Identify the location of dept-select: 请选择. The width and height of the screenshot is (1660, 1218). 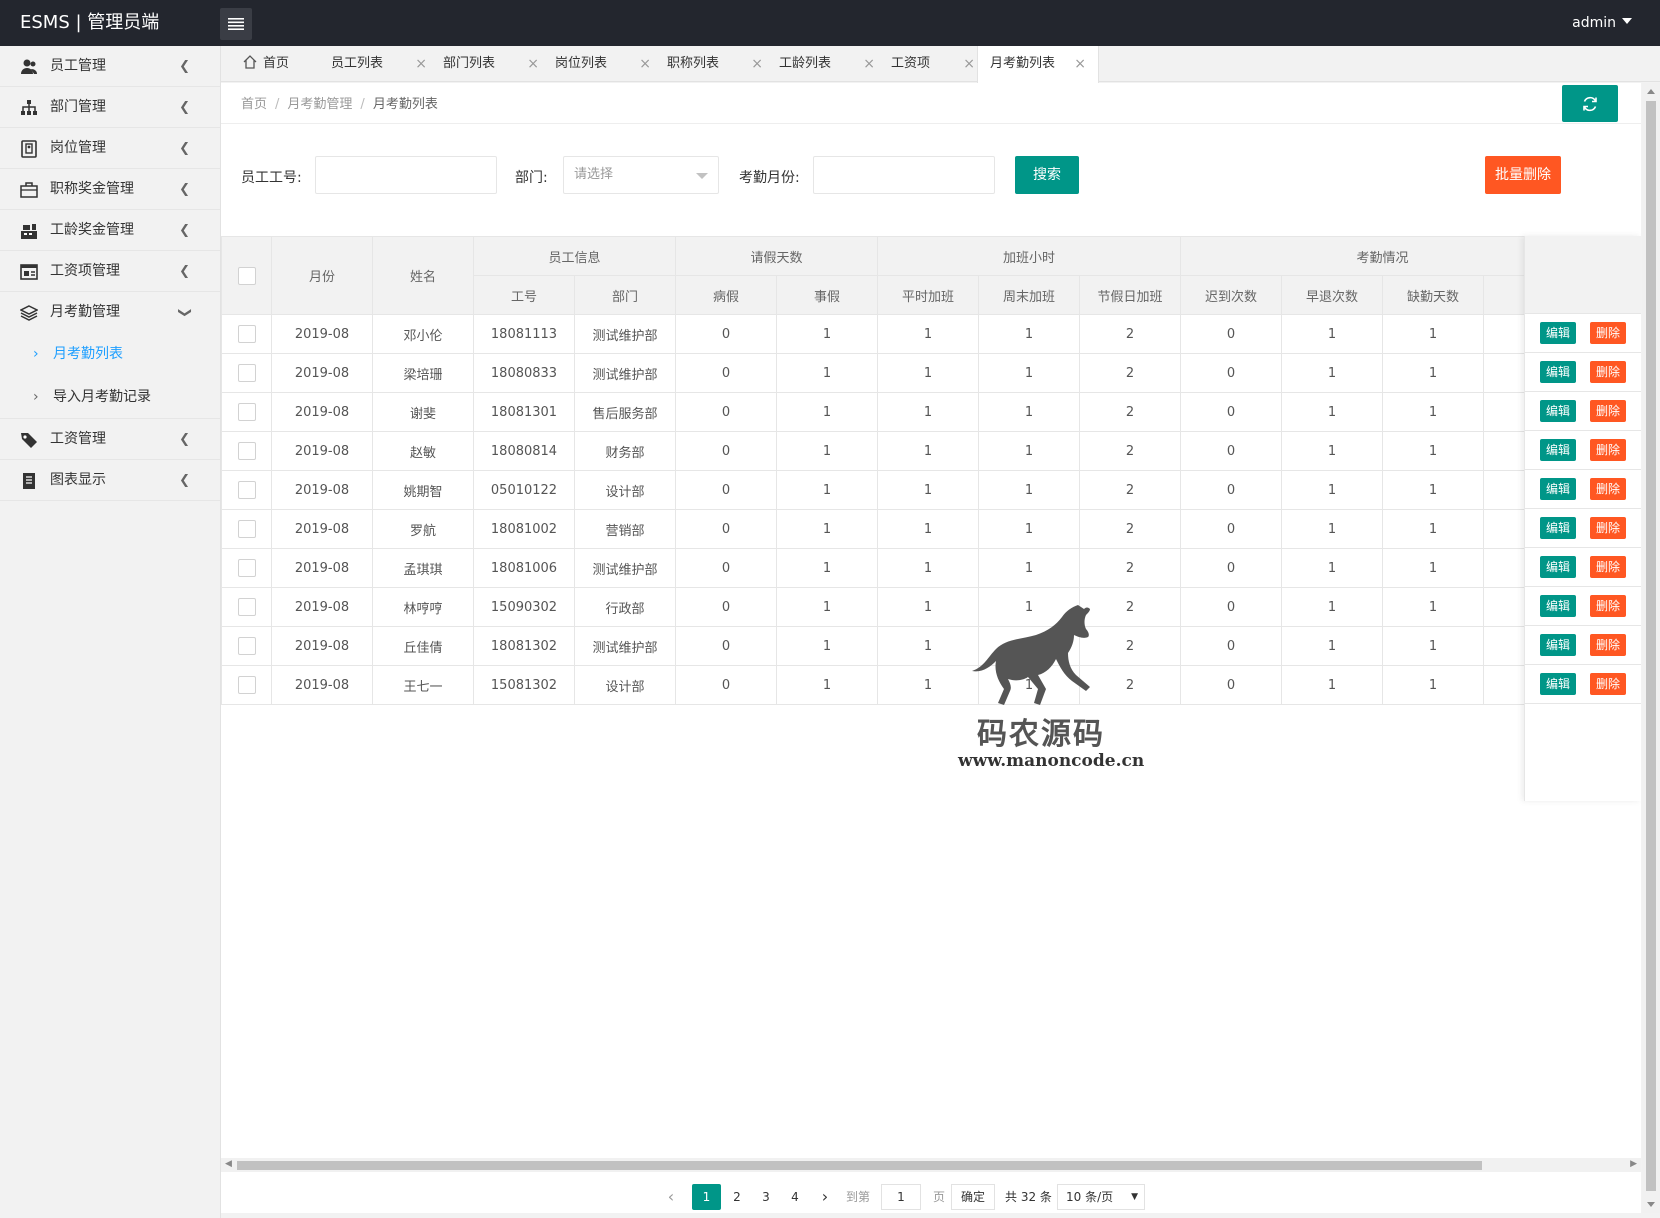
(641, 175).